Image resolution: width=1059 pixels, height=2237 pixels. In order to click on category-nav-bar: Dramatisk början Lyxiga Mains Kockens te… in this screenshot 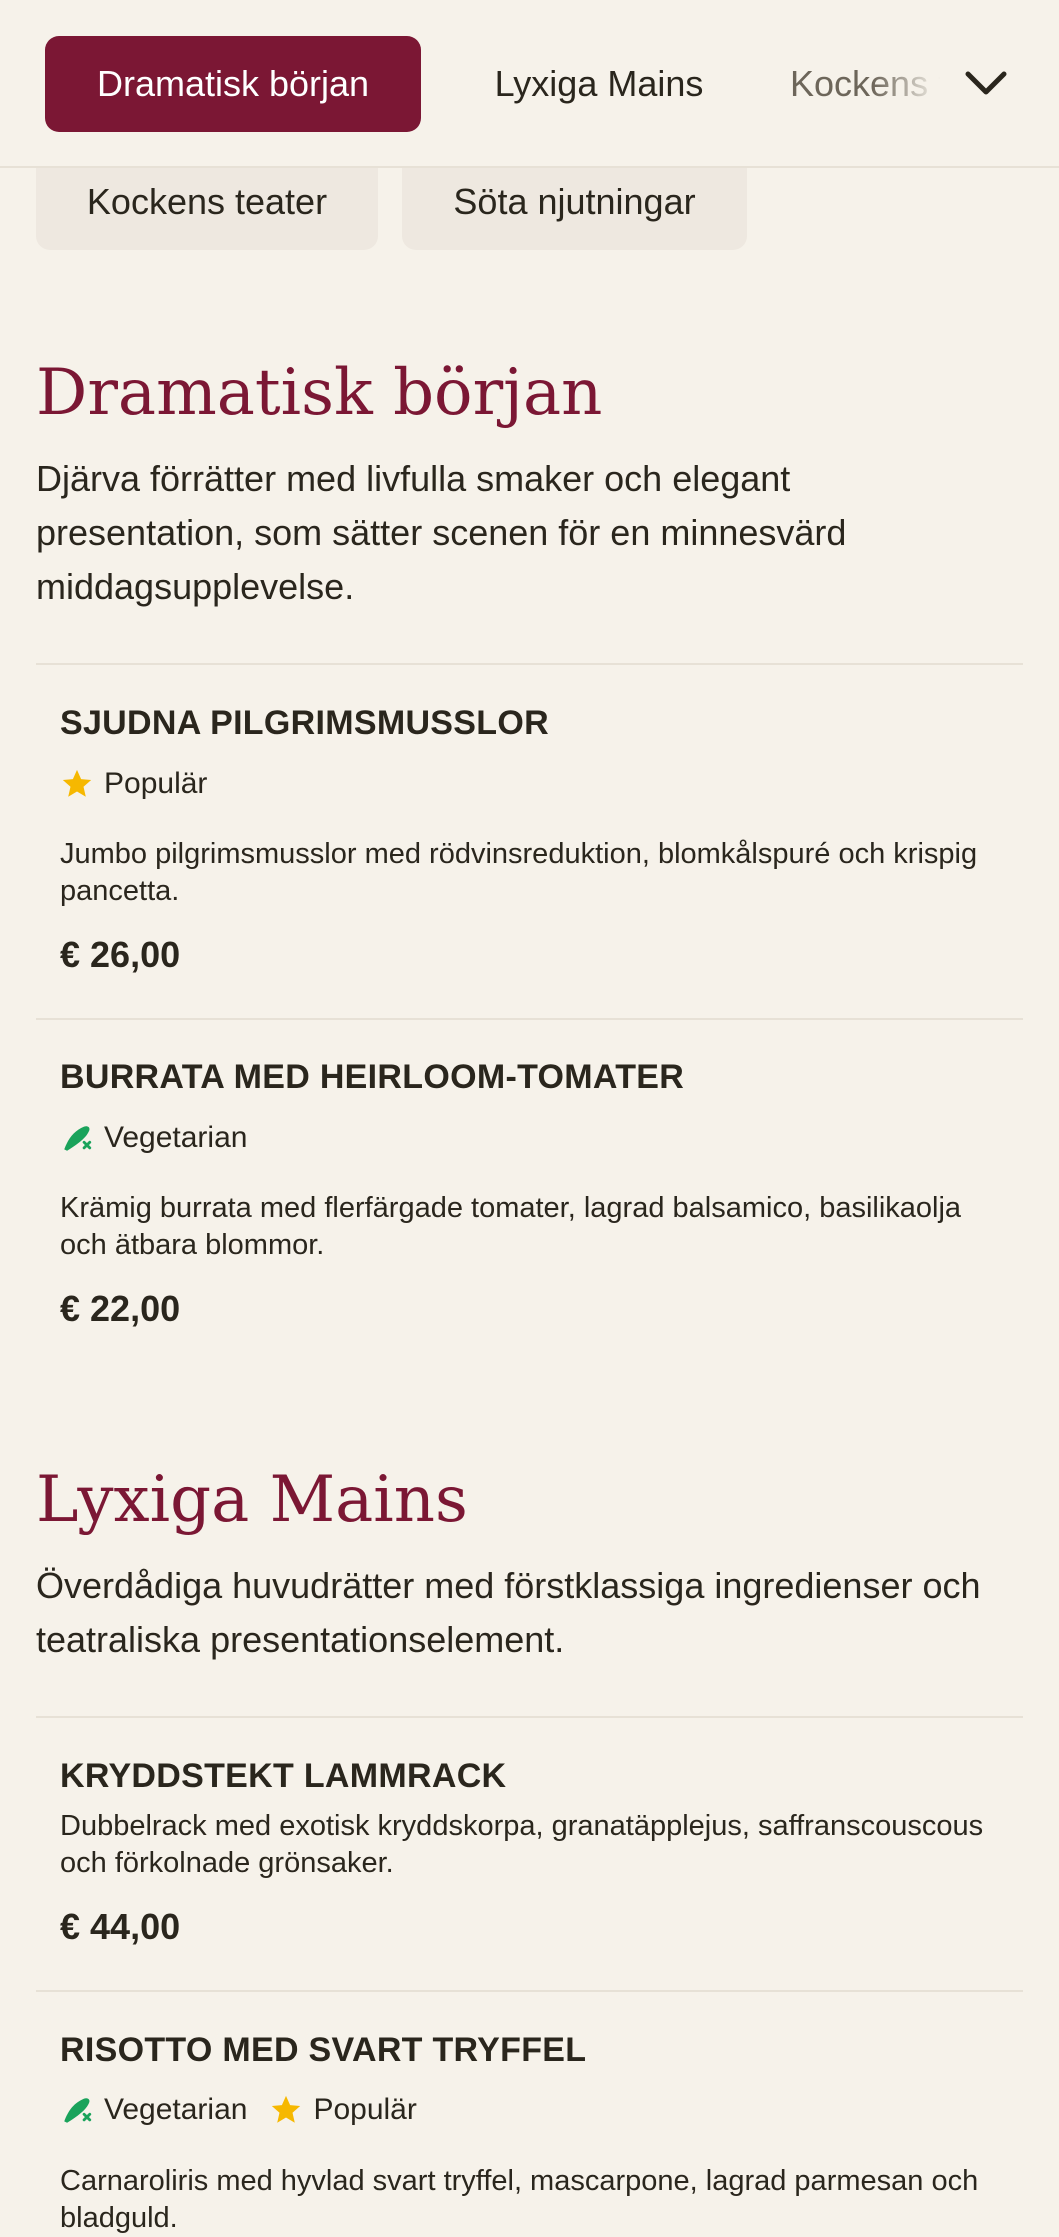, I will do `click(529, 84)`.